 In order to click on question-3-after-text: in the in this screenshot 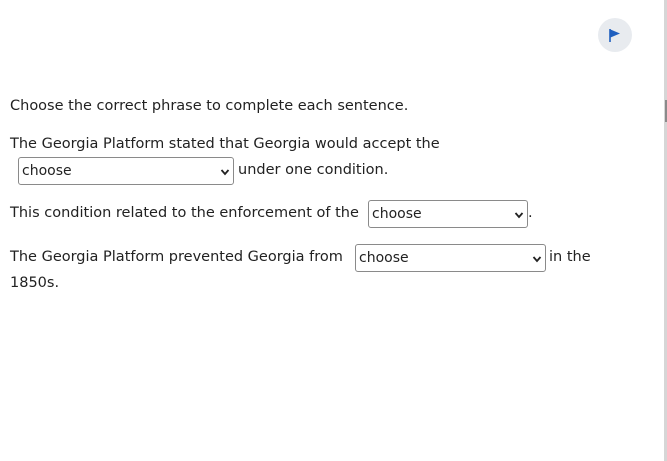, I will do `click(570, 257)`.